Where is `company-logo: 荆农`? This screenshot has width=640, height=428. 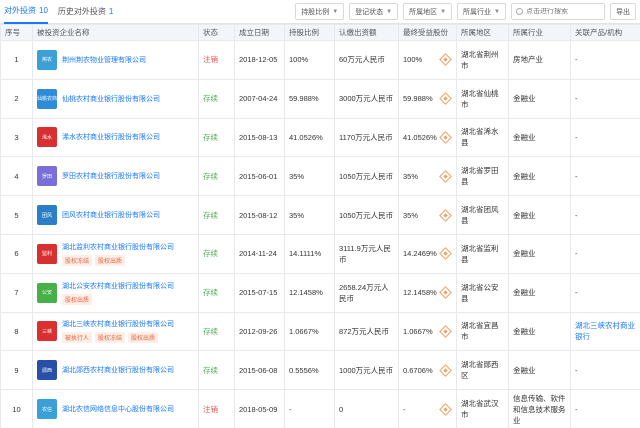
company-logo: 荆农 is located at coordinates (47, 59).